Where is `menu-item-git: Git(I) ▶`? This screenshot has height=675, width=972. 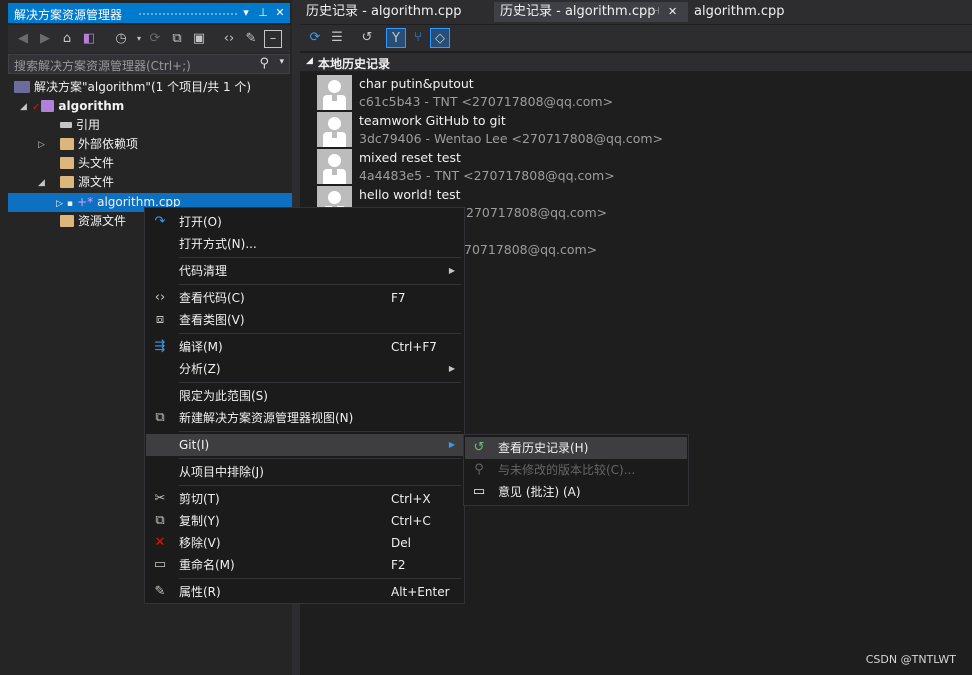 menu-item-git: Git(I) ▶ is located at coordinates (304, 445).